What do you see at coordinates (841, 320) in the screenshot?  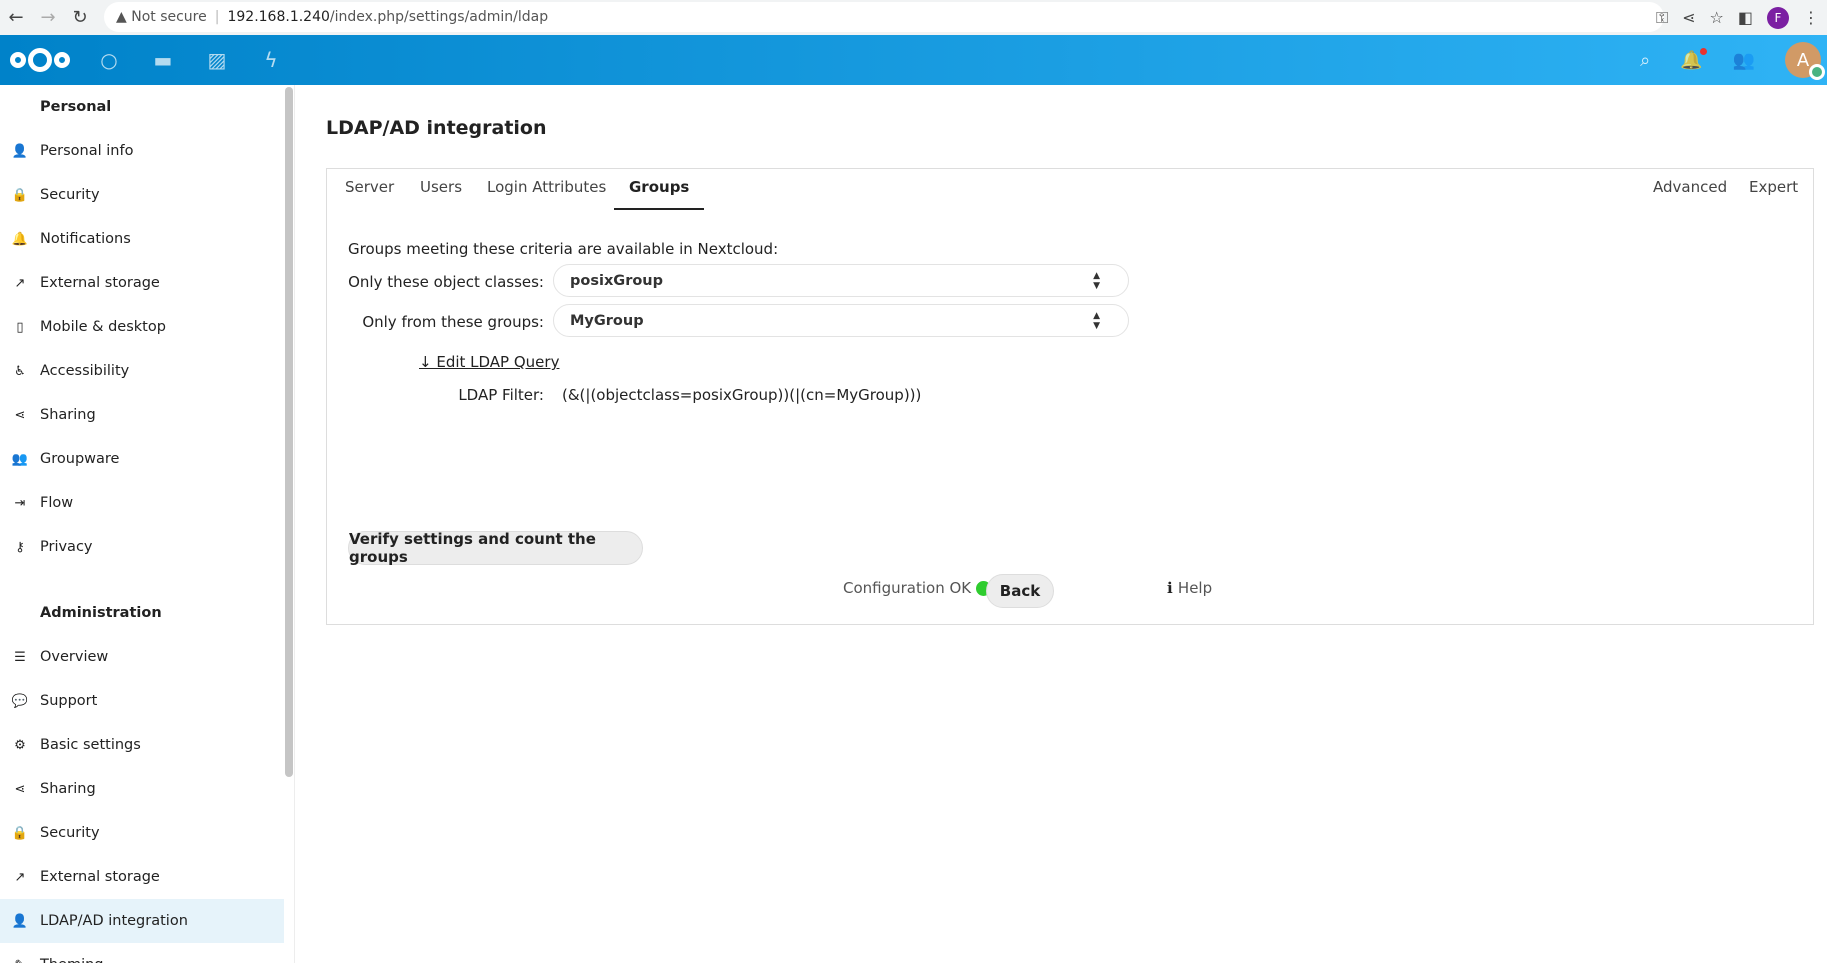 I see `groups-select: MyGroup ▲ ▼` at bounding box center [841, 320].